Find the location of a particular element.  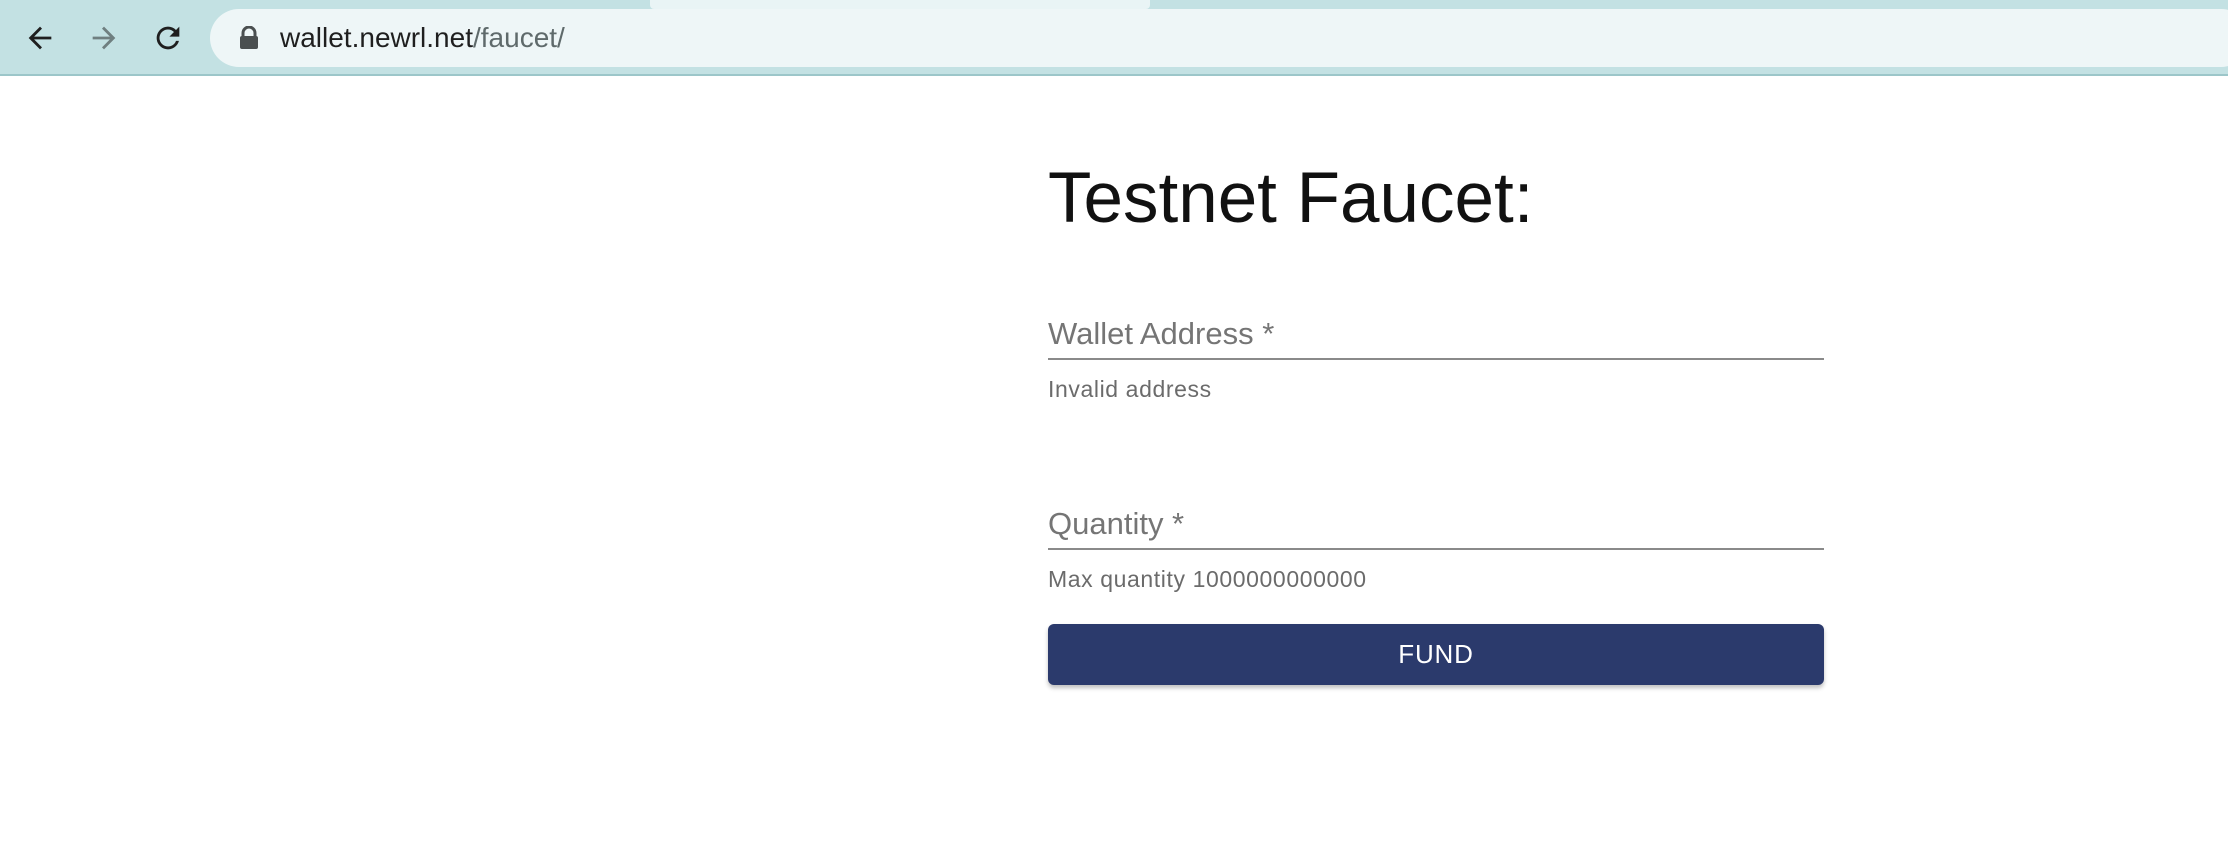

wallet-address-input is located at coordinates (1436, 338).